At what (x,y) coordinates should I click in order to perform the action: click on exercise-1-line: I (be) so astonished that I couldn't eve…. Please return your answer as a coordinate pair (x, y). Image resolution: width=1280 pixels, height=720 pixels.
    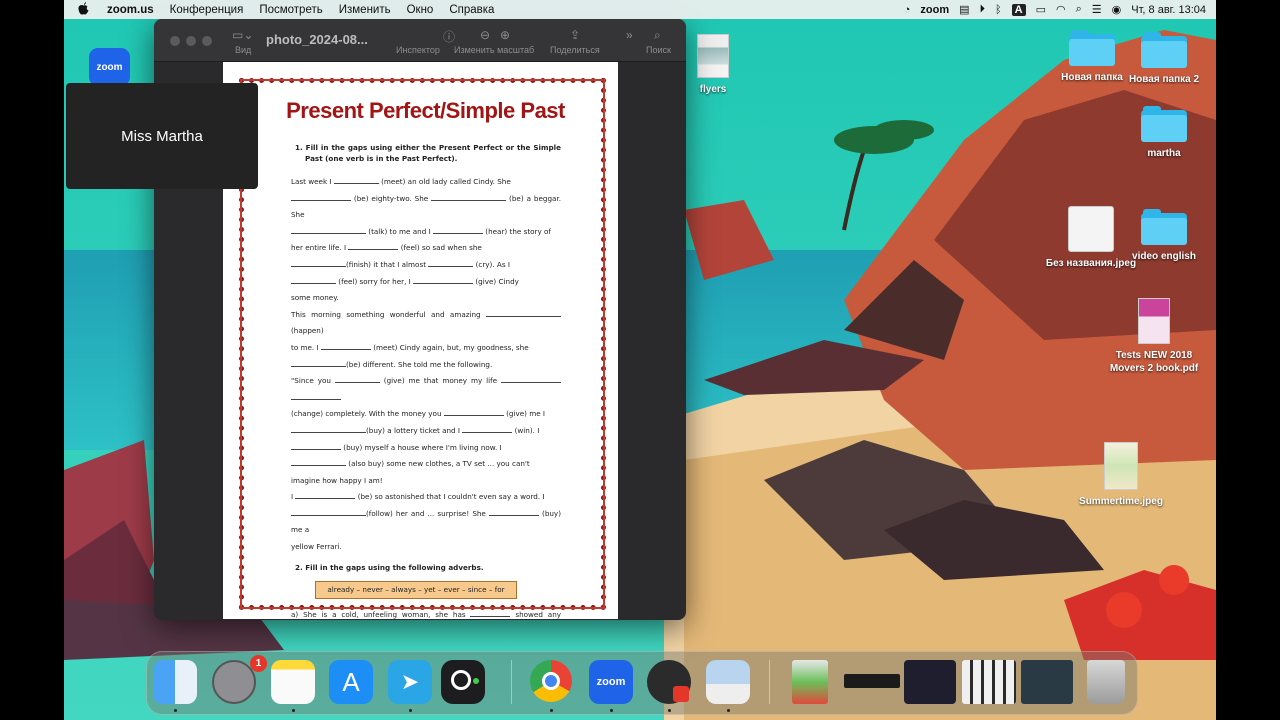
    Looking at the image, I should click on (426, 497).